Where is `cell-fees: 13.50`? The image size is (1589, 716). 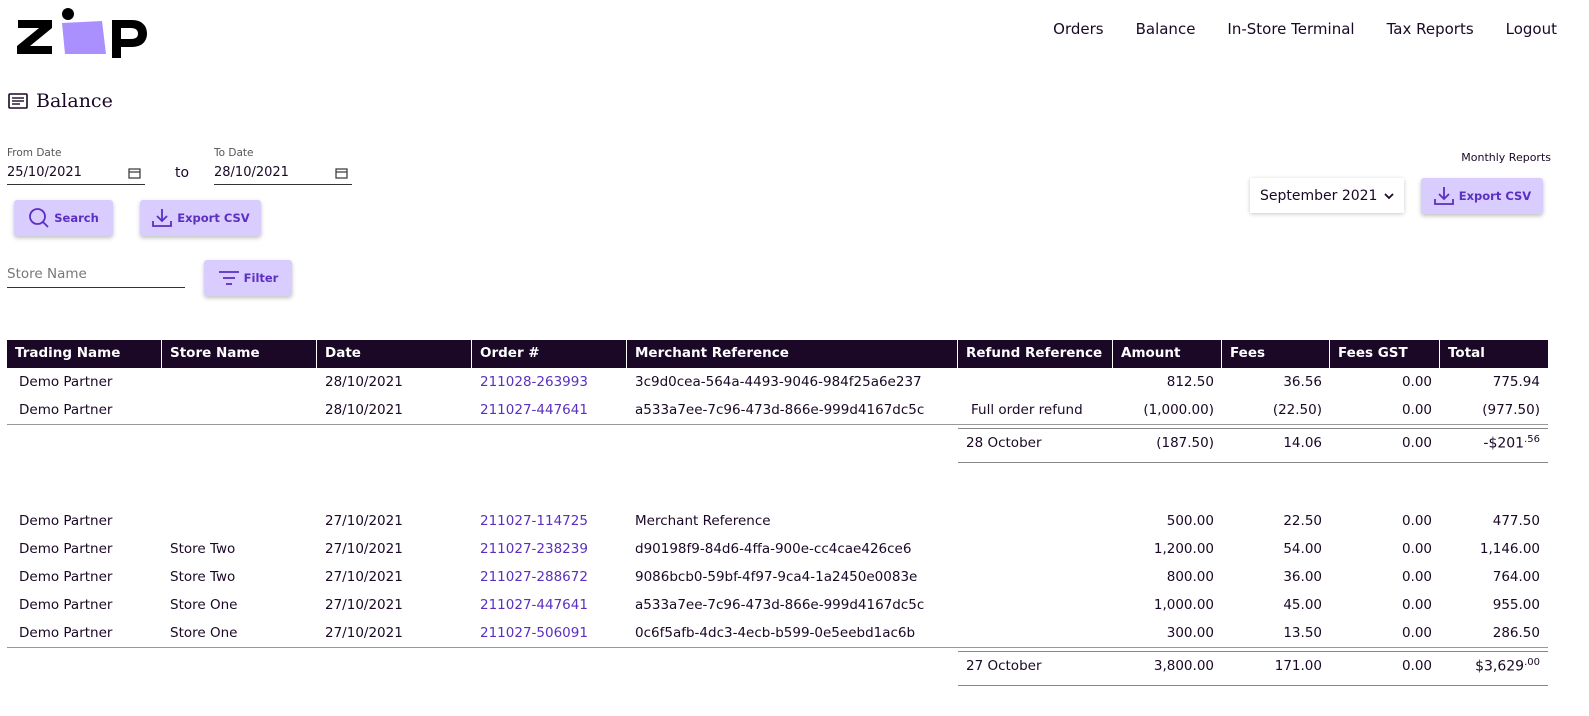 cell-fees: 13.50 is located at coordinates (1302, 633).